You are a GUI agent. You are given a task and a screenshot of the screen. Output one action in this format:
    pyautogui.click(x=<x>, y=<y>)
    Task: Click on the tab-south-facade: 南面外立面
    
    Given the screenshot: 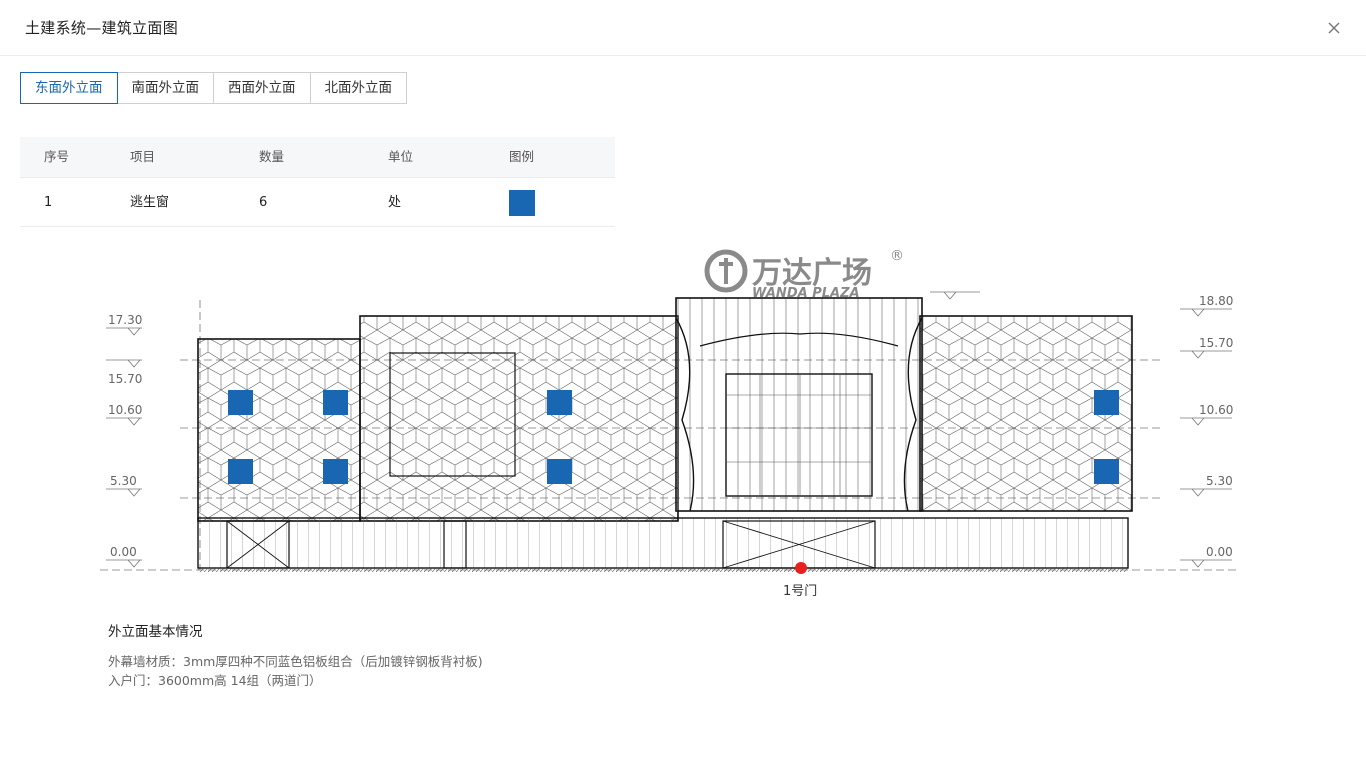 What is the action you would take?
    pyautogui.click(x=165, y=88)
    